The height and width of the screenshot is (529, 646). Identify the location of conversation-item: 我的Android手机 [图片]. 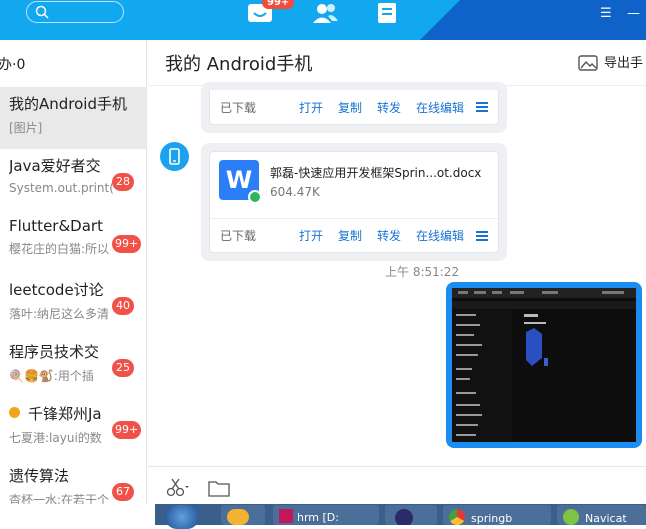
(73, 118).